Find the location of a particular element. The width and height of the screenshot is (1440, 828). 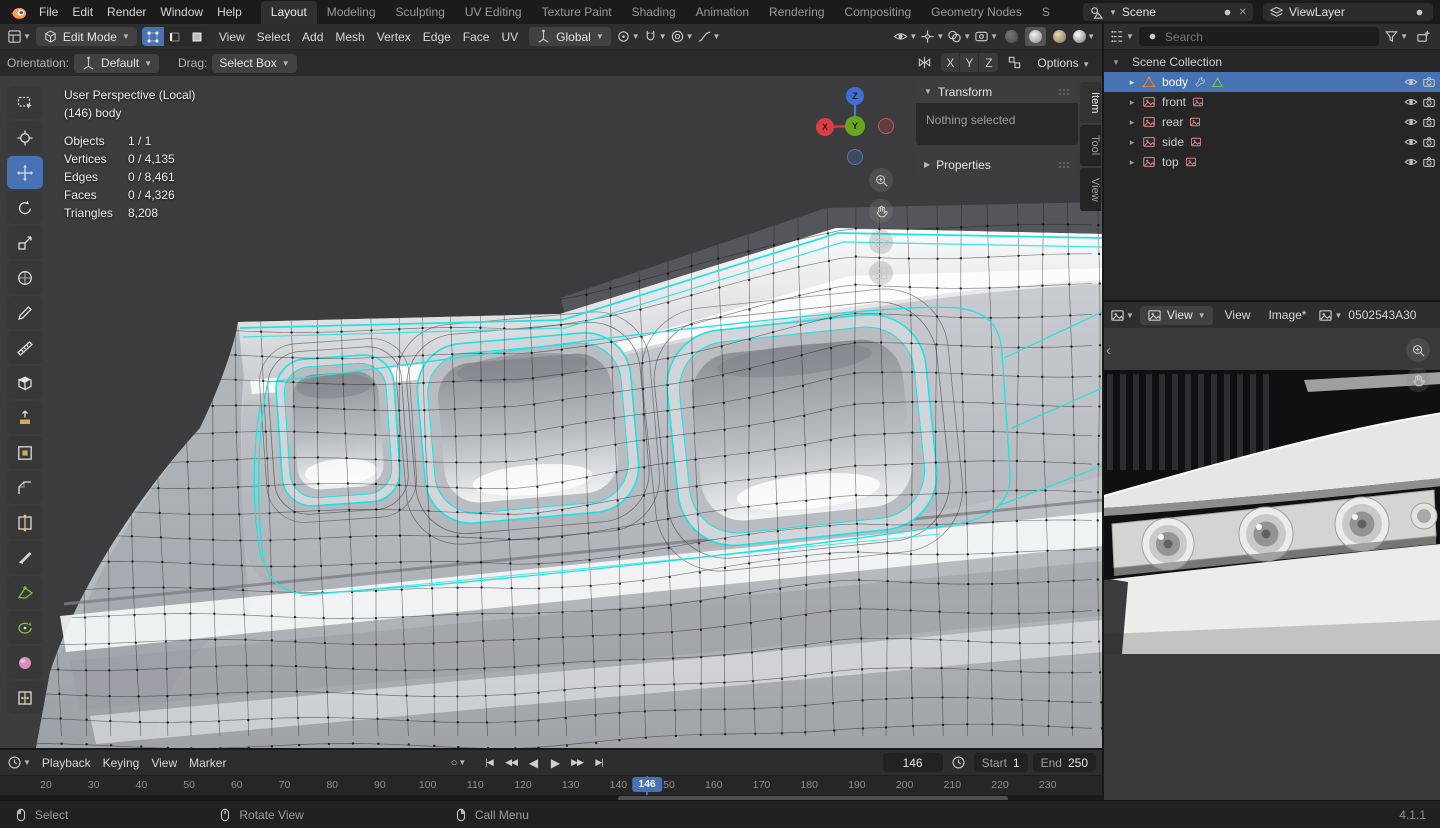

tool-inset-faces is located at coordinates (25, 452).